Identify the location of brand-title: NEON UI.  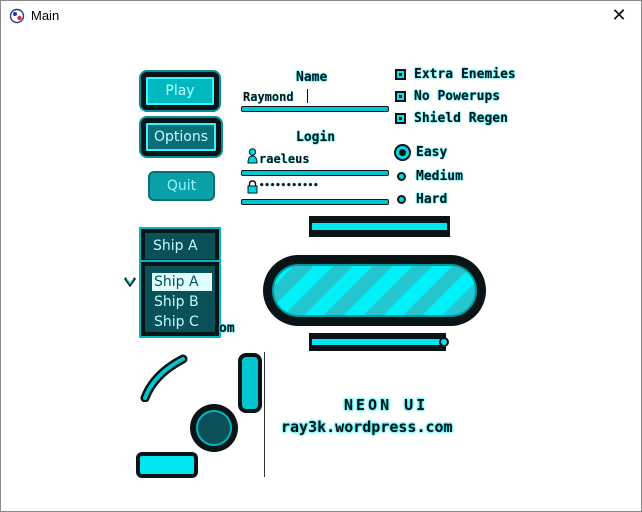
(386, 405).